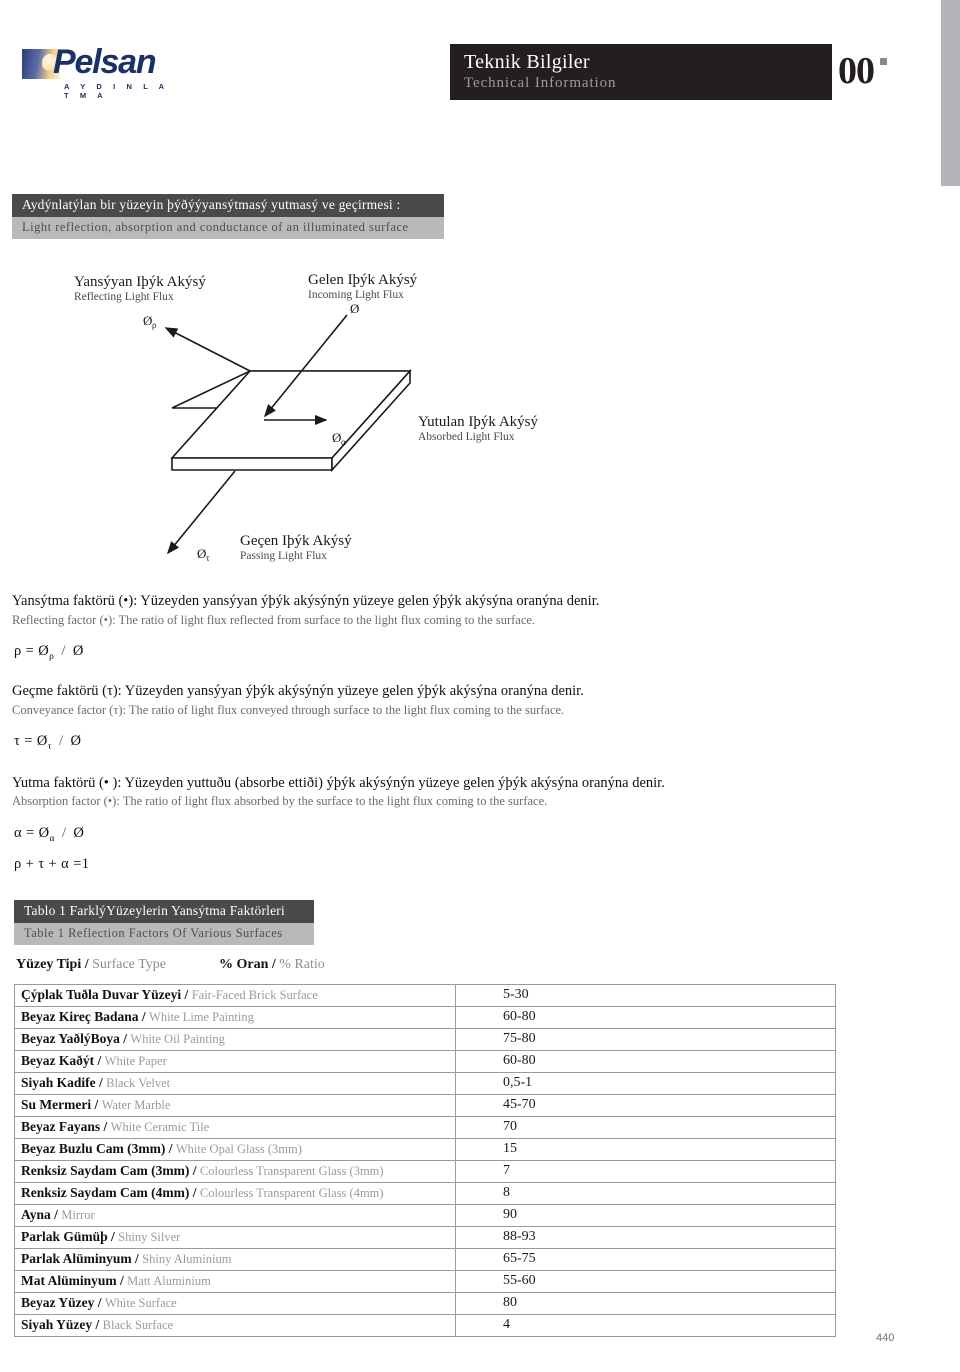 Image resolution: width=960 pixels, height=1372 pixels. What do you see at coordinates (291, 1171) in the screenshot?
I see `surface-type-en: Colourless Transparent Glass (3mm)` at bounding box center [291, 1171].